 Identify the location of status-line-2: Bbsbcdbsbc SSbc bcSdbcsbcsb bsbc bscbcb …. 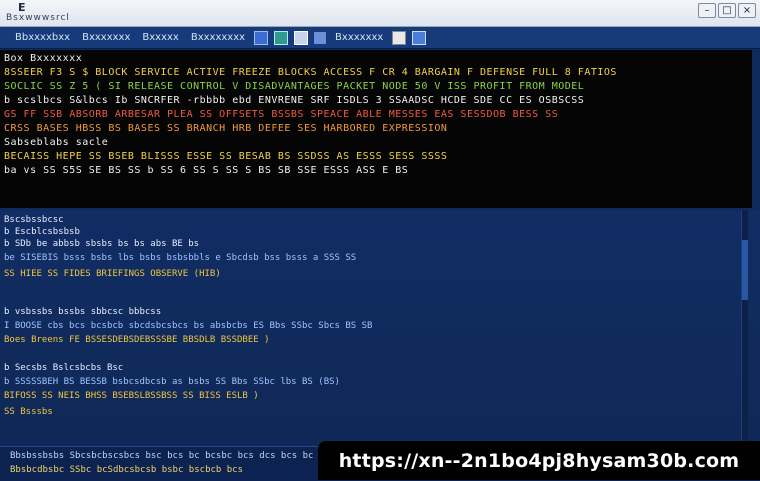
(126, 470).